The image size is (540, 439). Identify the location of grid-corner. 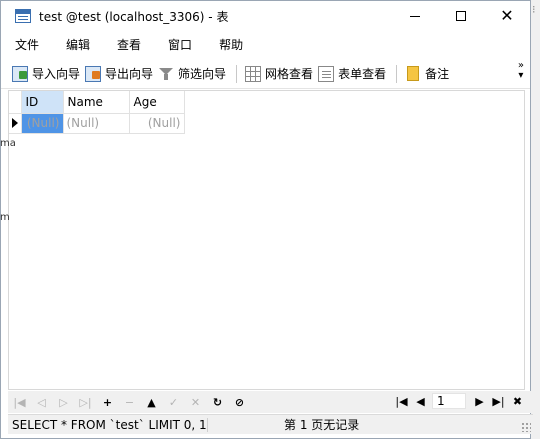
(15, 102).